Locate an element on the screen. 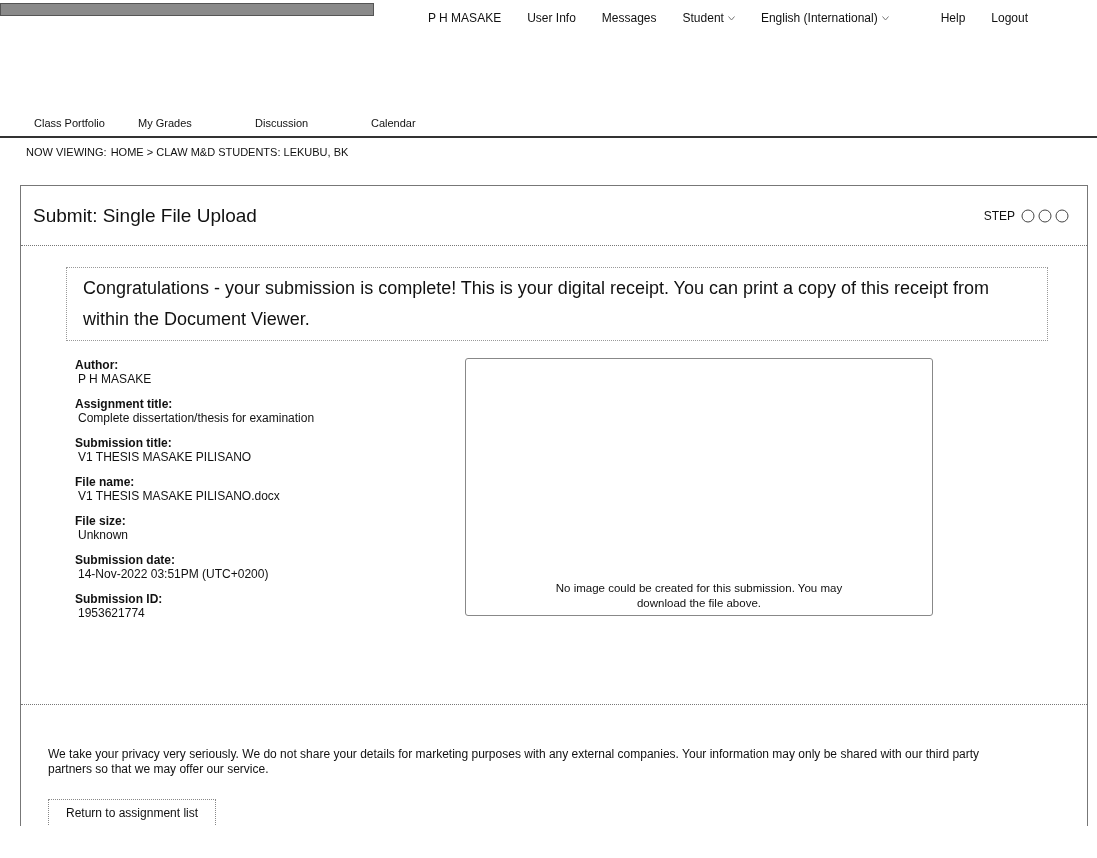 Image resolution: width=1097 pixels, height=858 pixels. field-value: P H MASAKE is located at coordinates (115, 379).